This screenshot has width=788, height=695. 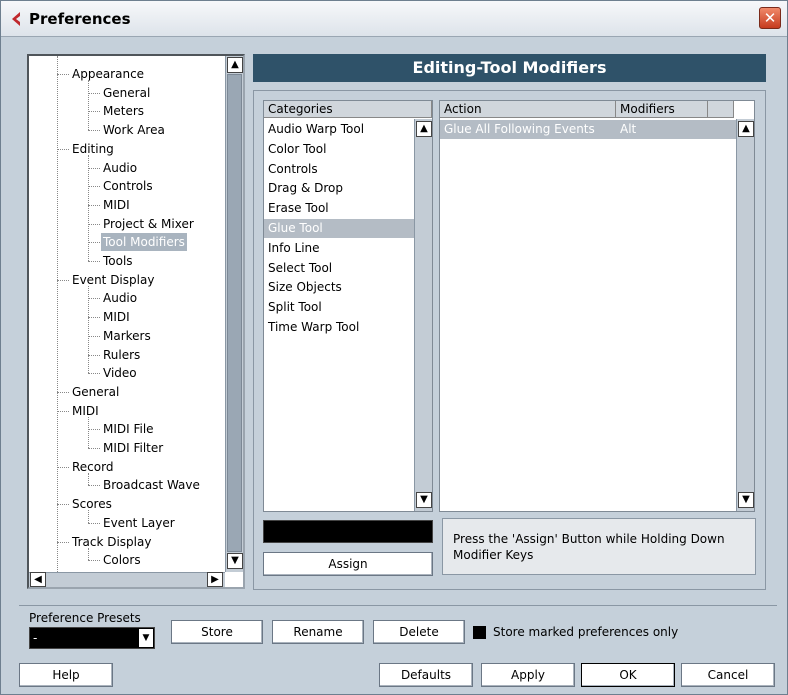 I want to click on close-button: ✕, so click(x=770, y=18).